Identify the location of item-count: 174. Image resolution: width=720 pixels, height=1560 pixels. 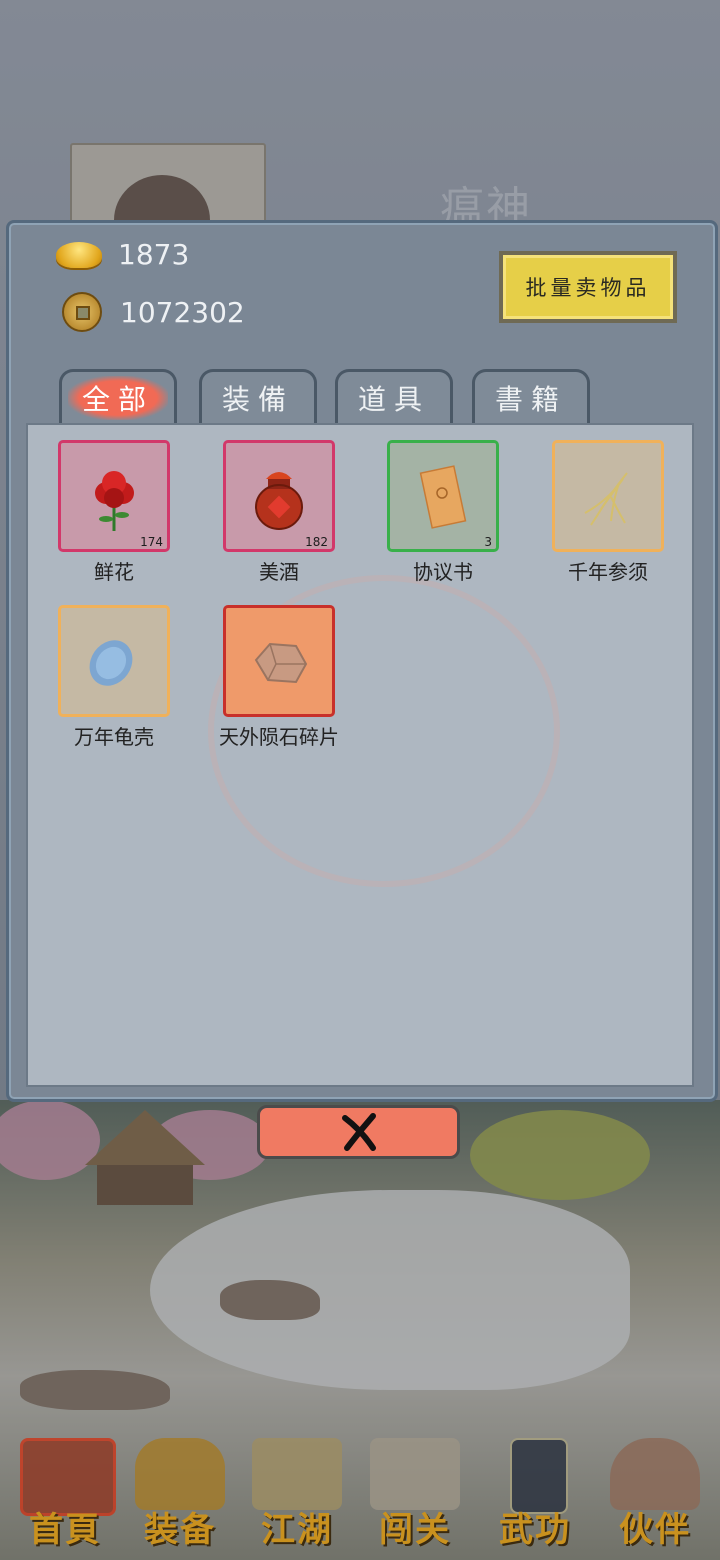
(151, 542).